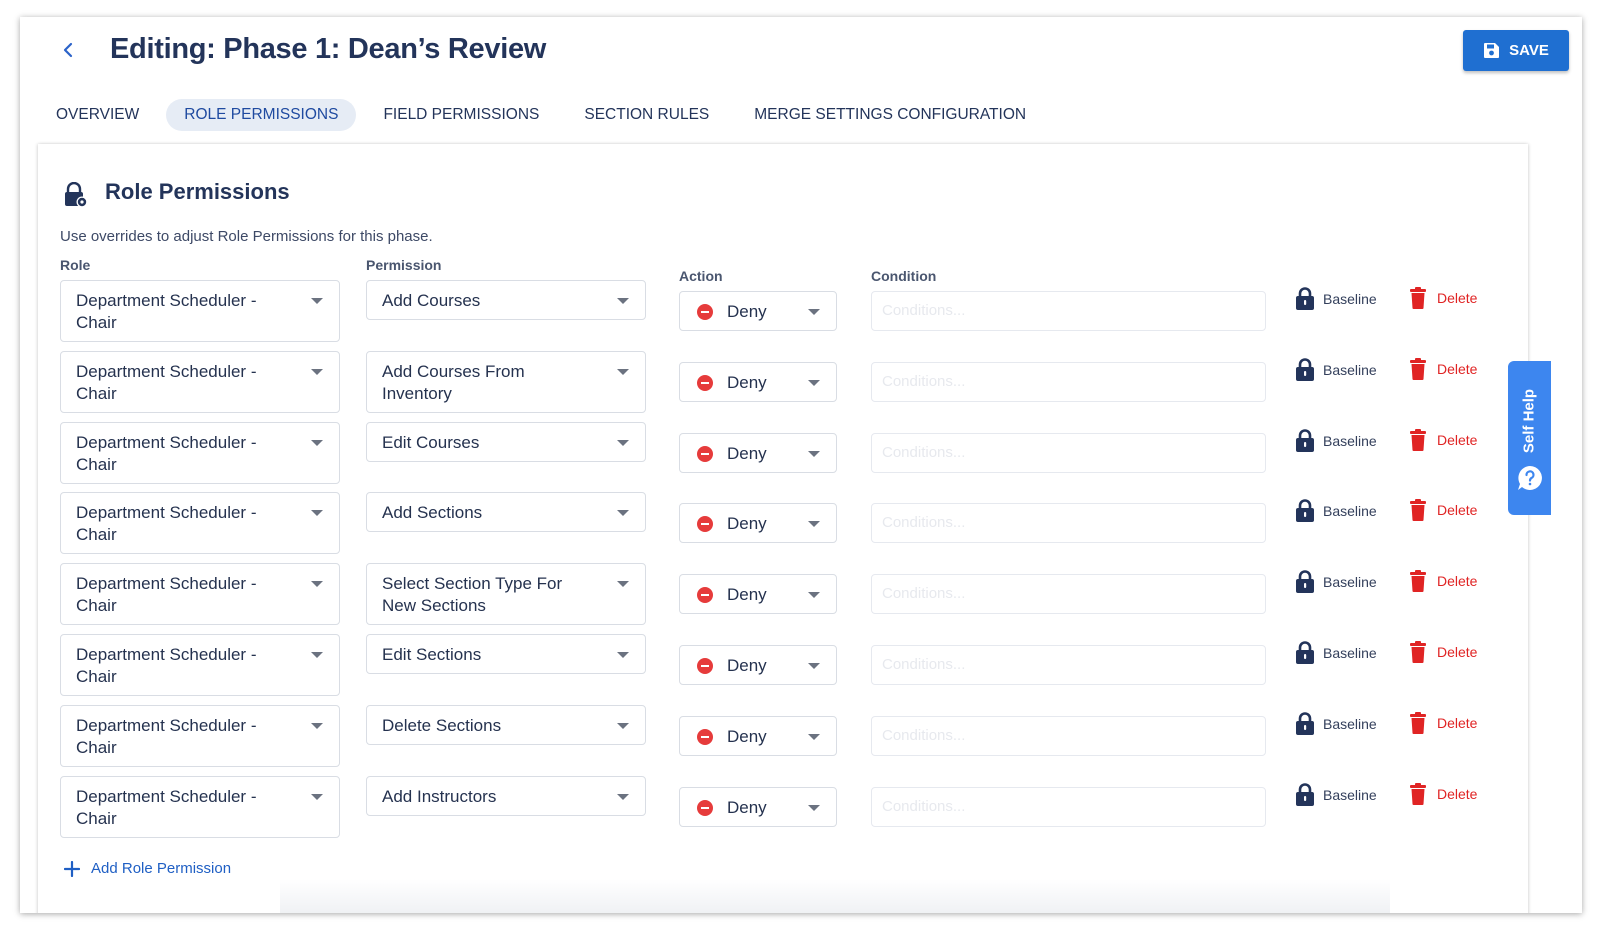  What do you see at coordinates (506, 442) in the screenshot?
I see `permission-select: Edit Courses` at bounding box center [506, 442].